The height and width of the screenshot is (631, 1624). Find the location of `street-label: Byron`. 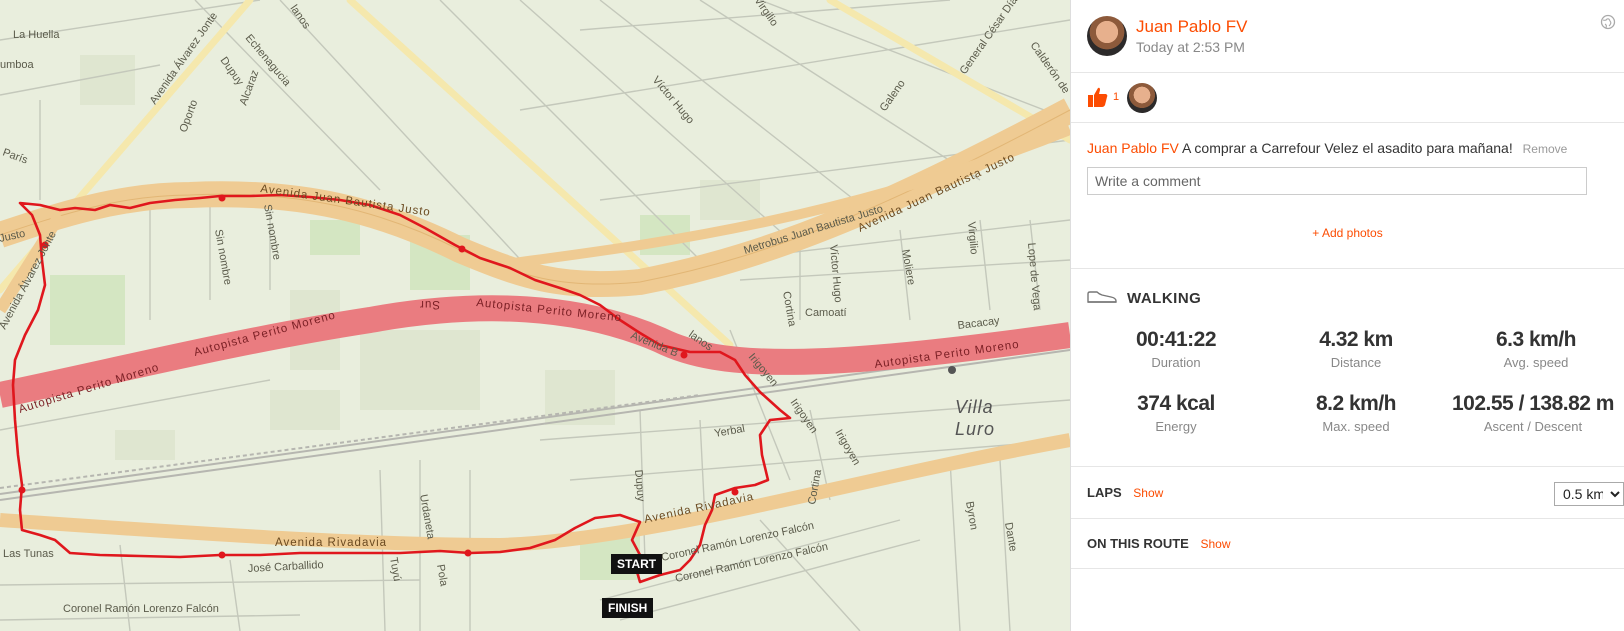

street-label: Byron is located at coordinates (971, 515).